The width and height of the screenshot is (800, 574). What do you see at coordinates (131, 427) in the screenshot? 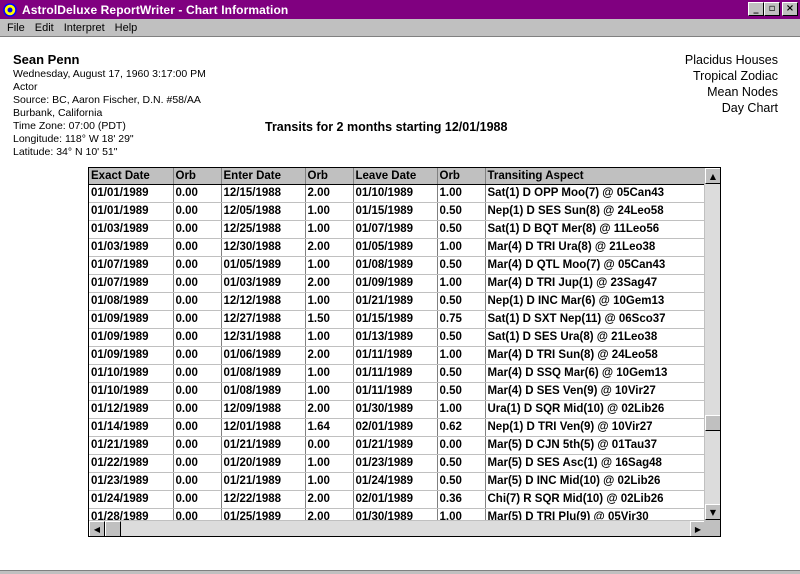
I see `exact-date-cell: 01/14/1989` at bounding box center [131, 427].